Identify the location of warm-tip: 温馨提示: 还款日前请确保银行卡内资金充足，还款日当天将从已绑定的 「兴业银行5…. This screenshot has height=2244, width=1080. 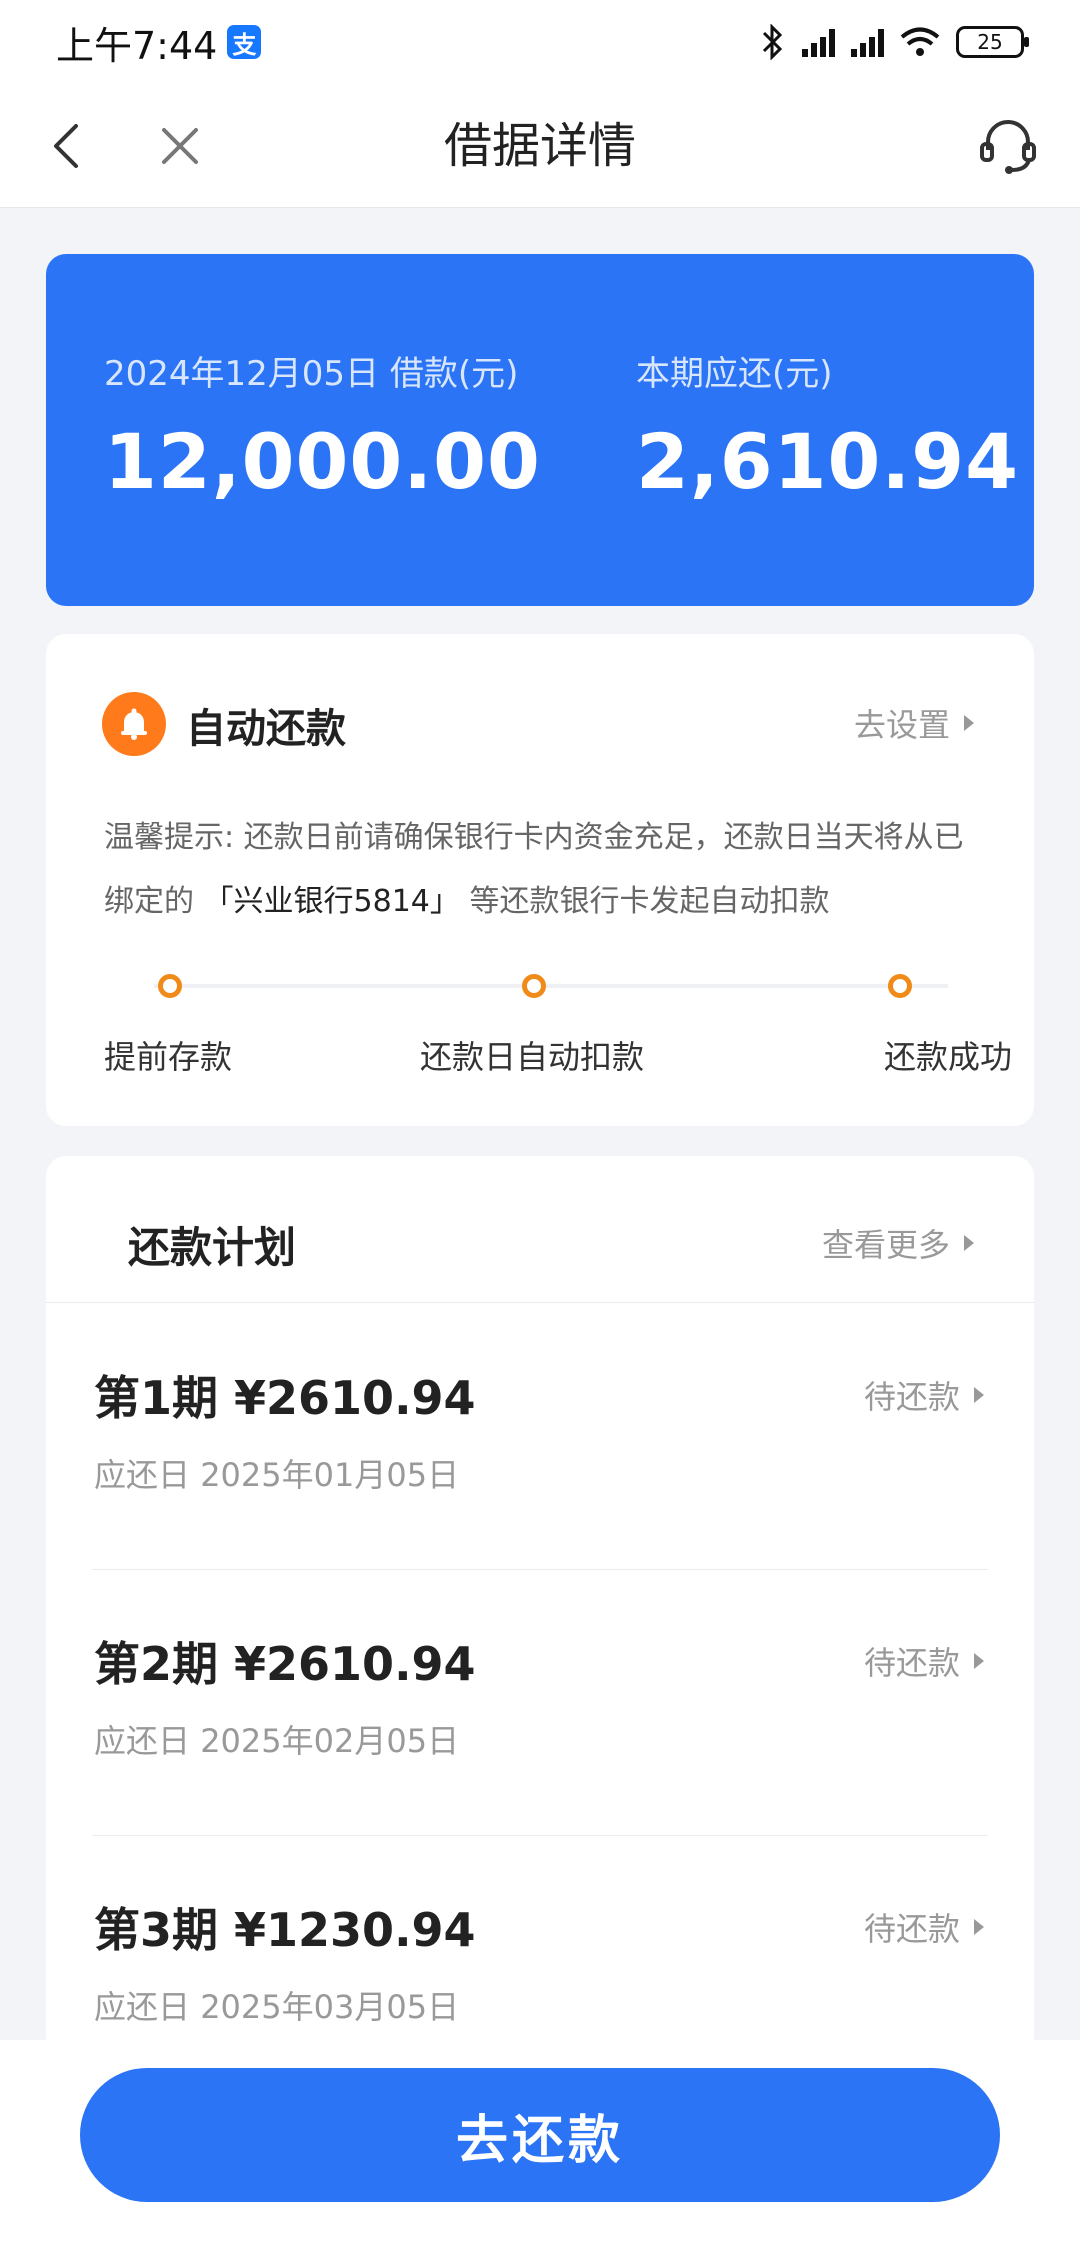
(544, 870).